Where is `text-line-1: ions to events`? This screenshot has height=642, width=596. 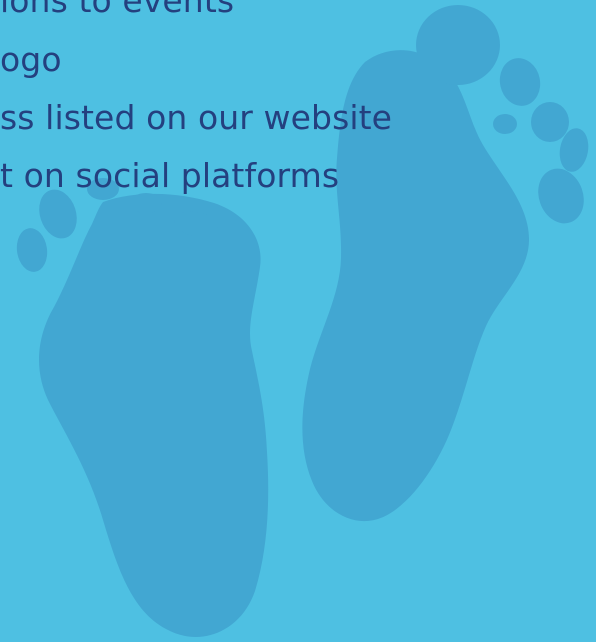
text-line-1: ions to events is located at coordinates (117, 10).